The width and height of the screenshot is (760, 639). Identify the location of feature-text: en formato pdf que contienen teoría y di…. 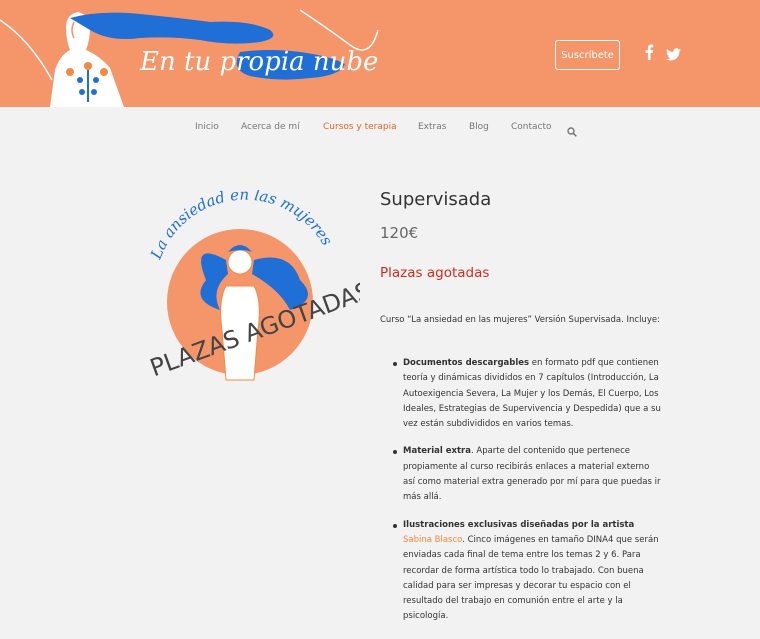
(532, 394).